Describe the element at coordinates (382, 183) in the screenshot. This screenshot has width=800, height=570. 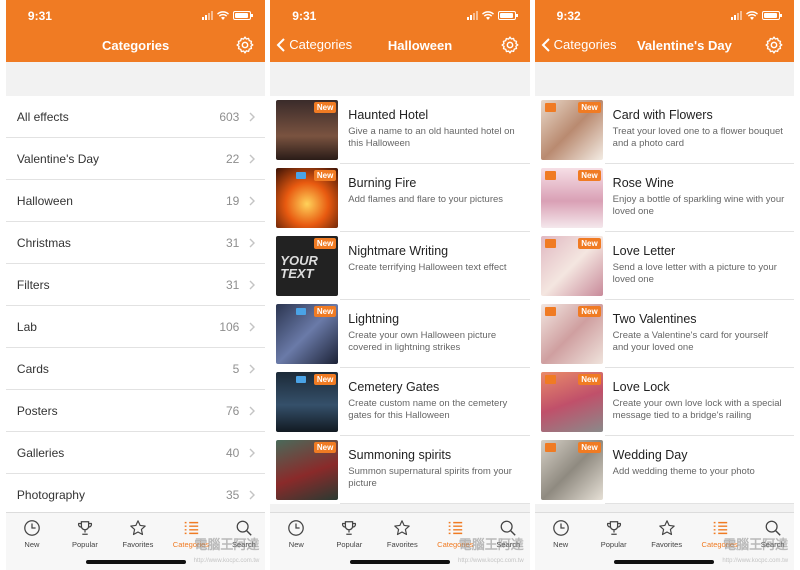
I see `effect-title: Burning Fire` at that location.